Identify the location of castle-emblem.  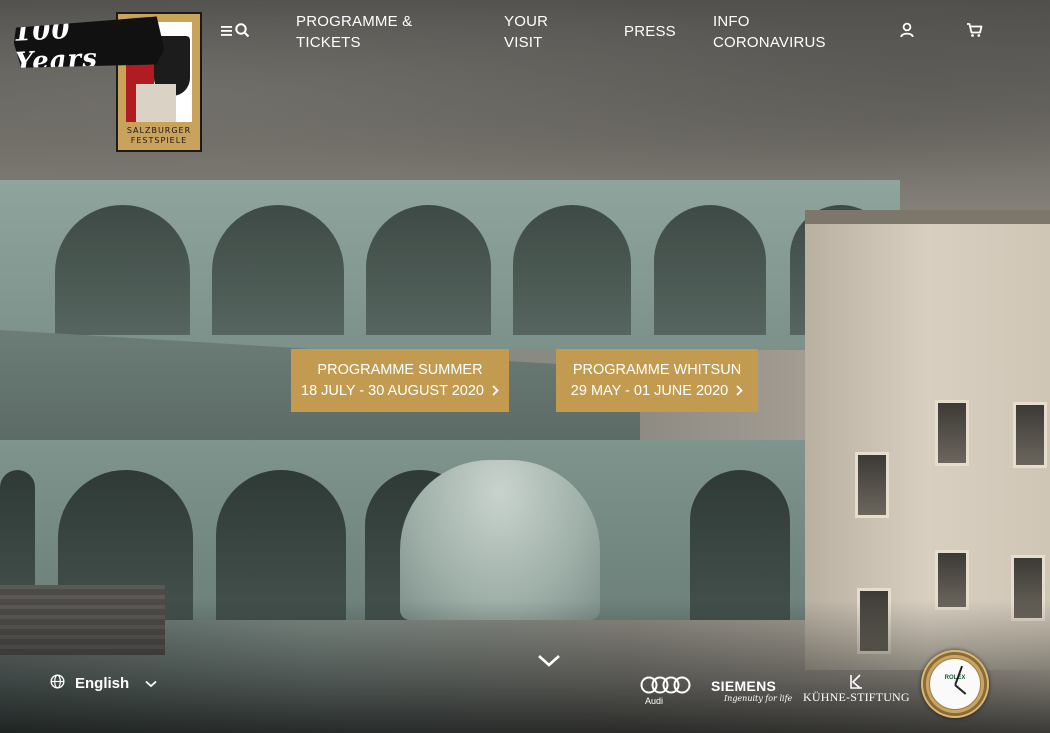
(156, 103).